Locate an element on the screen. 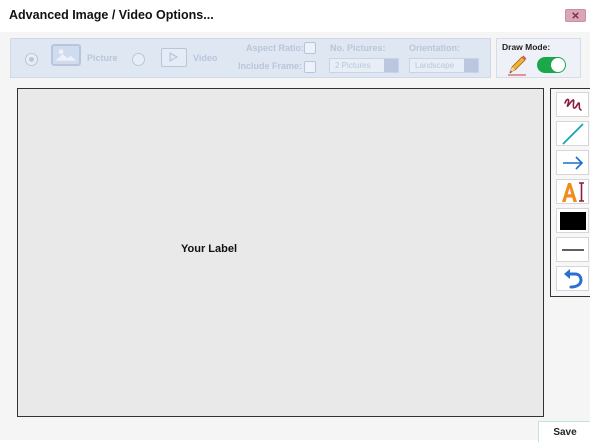 The height and width of the screenshot is (442, 590). orientation-label: Orientation: is located at coordinates (434, 48).